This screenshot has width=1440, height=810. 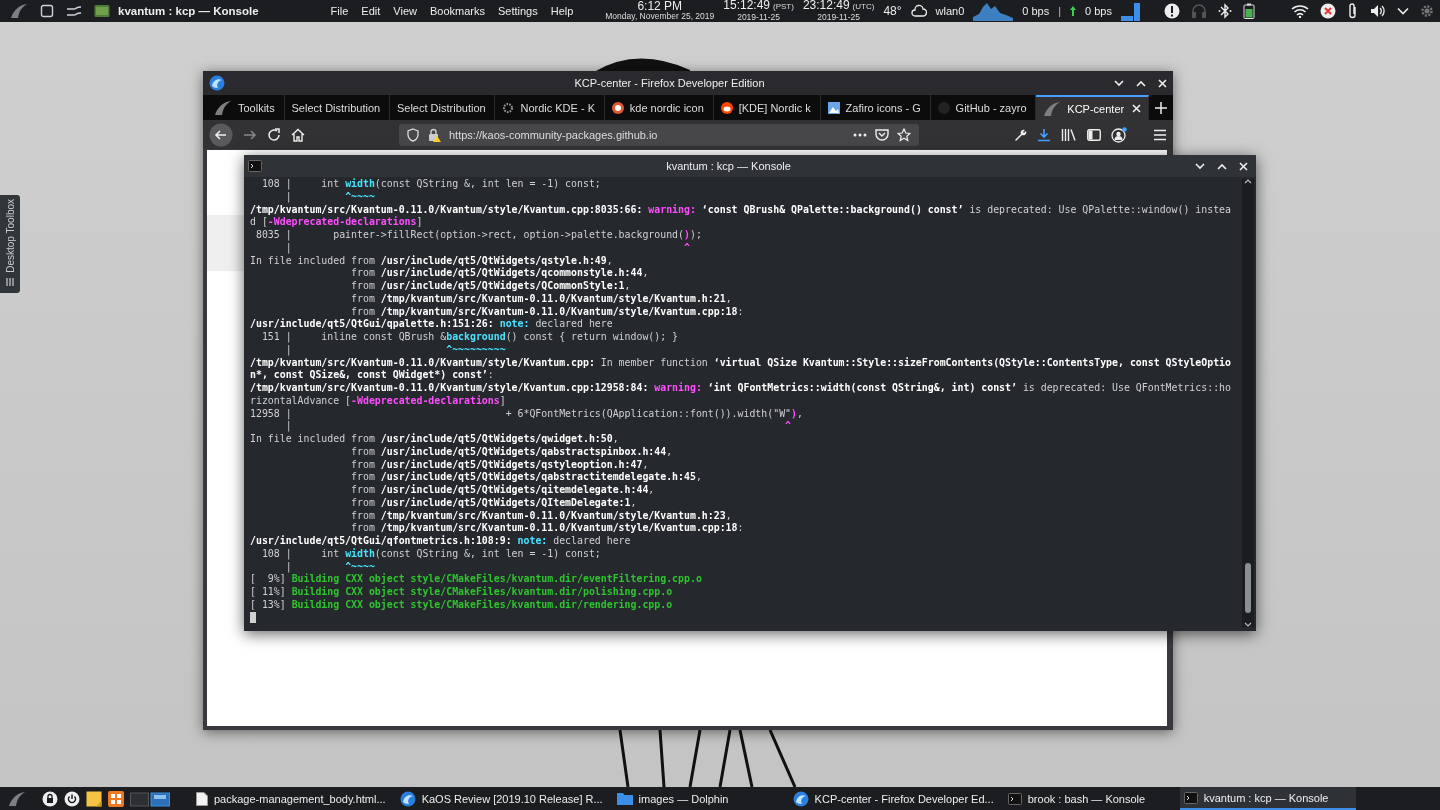 What do you see at coordinates (1036, 11) in the screenshot?
I see `download-rate: 0 bps` at bounding box center [1036, 11].